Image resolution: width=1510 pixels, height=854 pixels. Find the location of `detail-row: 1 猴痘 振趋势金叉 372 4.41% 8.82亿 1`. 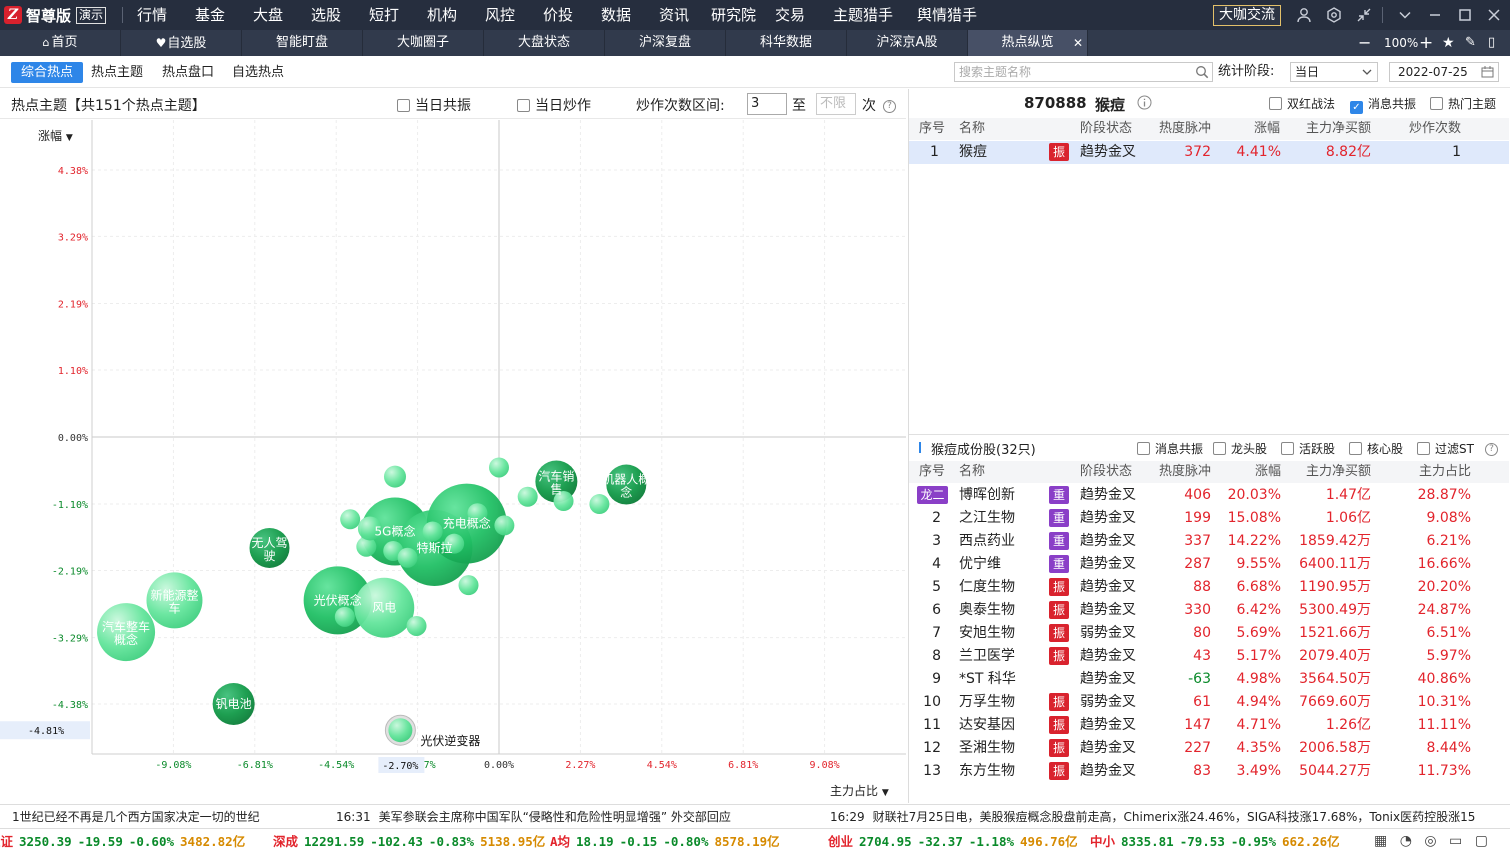

detail-row: 1 猴痘 振趋势金叉 372 4.41% 8.82亿 1 is located at coordinates (1209, 152).